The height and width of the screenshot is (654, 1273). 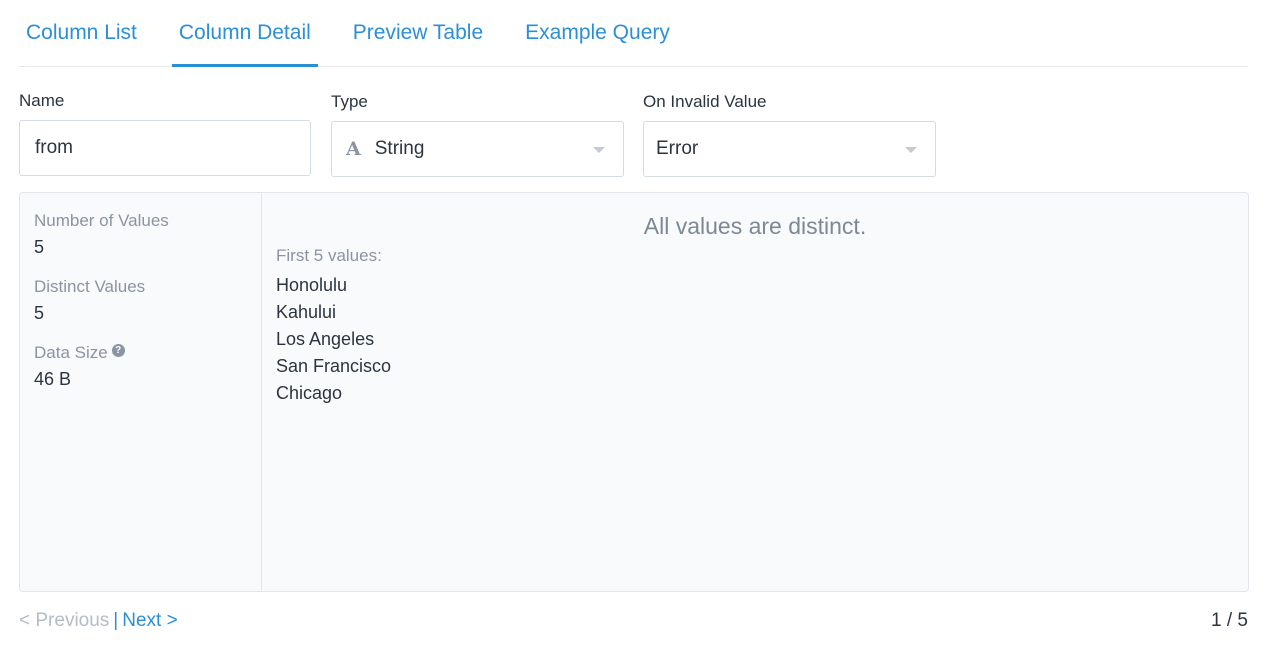 What do you see at coordinates (42, 100) in the screenshot?
I see `name-label: Name` at bounding box center [42, 100].